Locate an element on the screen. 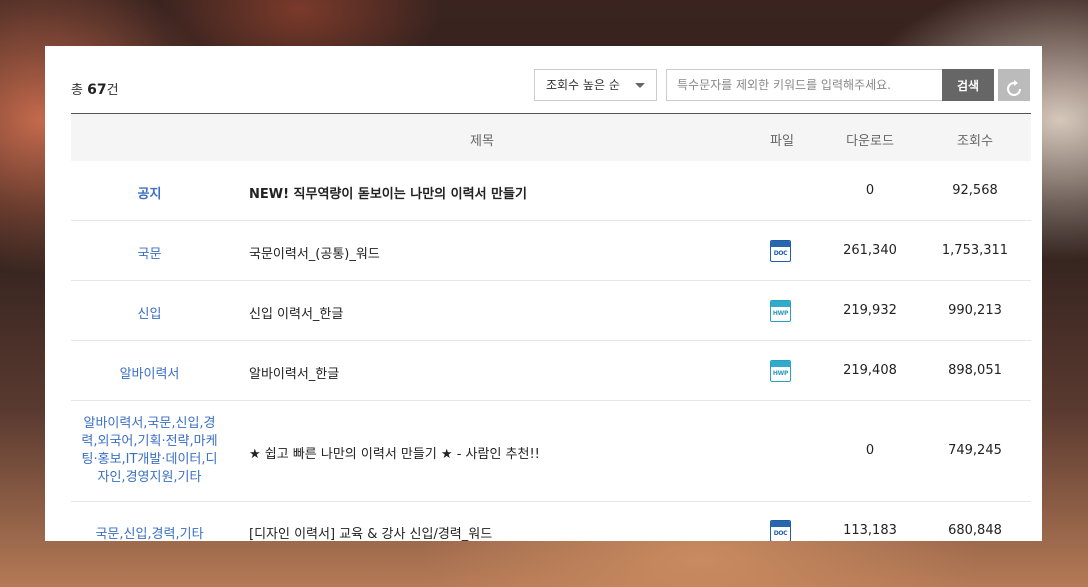  row-category: 국문,신입,경력,기타 is located at coordinates (149, 532).